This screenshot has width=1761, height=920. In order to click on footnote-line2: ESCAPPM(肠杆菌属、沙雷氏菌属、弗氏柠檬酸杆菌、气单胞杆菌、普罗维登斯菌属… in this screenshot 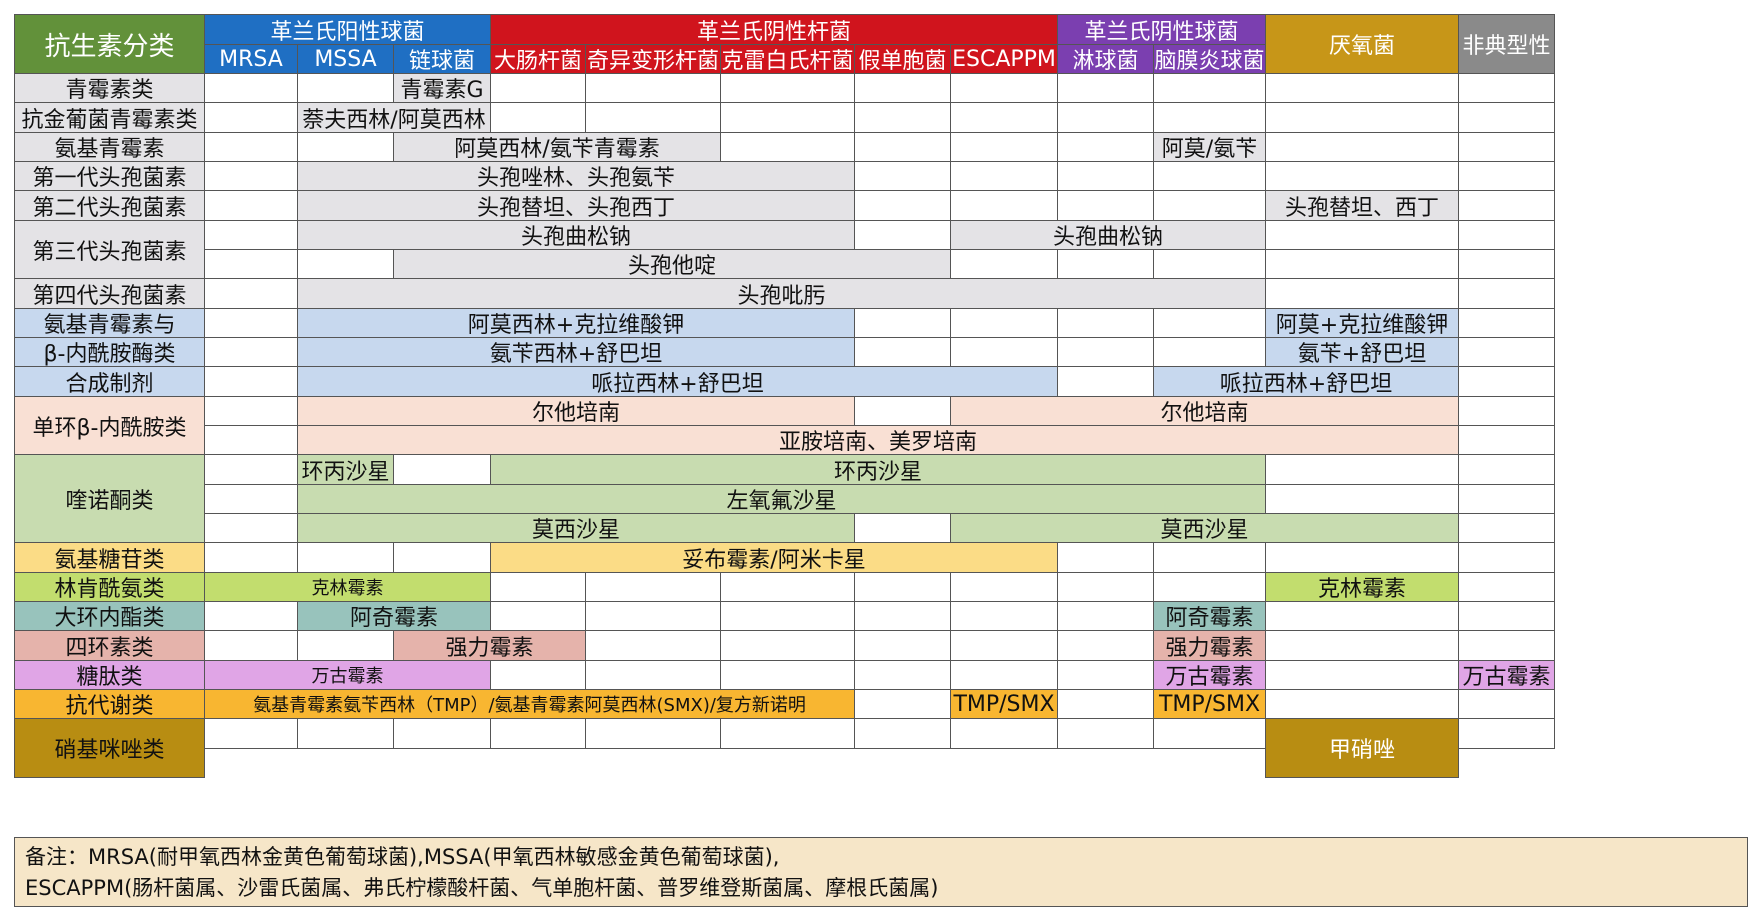, I will do `click(482, 888)`.